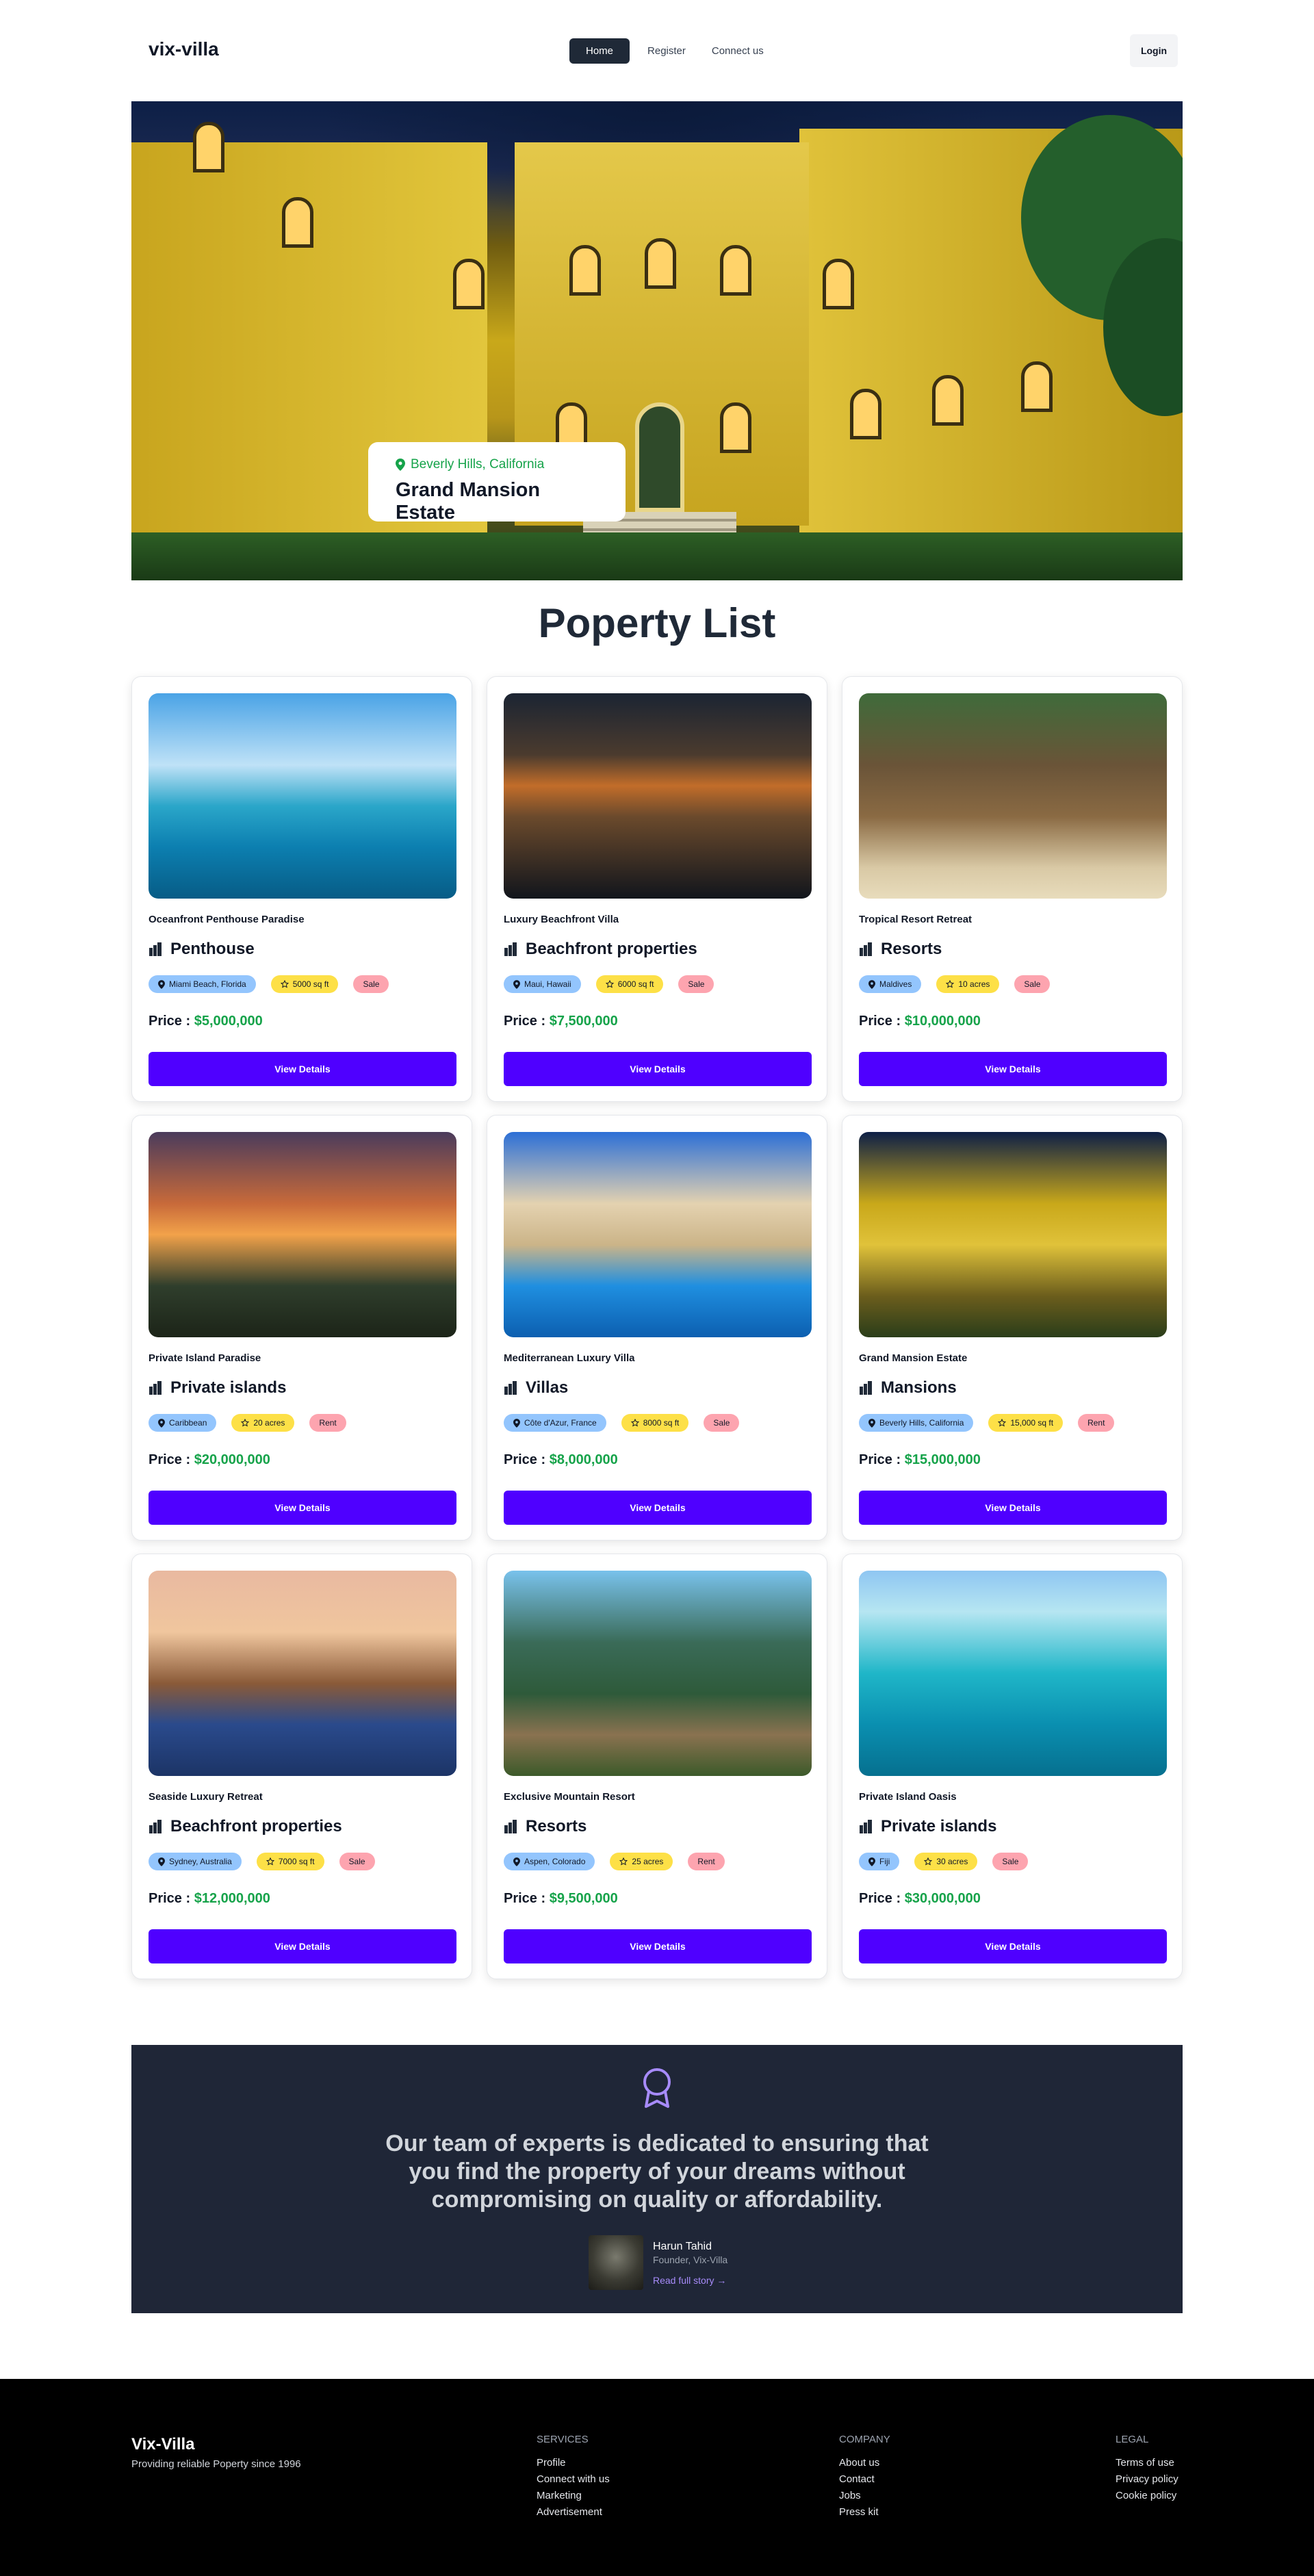 The width and height of the screenshot is (1314, 2576). Describe the element at coordinates (864, 2512) in the screenshot. I see `footer-link-press: Press kit` at that location.